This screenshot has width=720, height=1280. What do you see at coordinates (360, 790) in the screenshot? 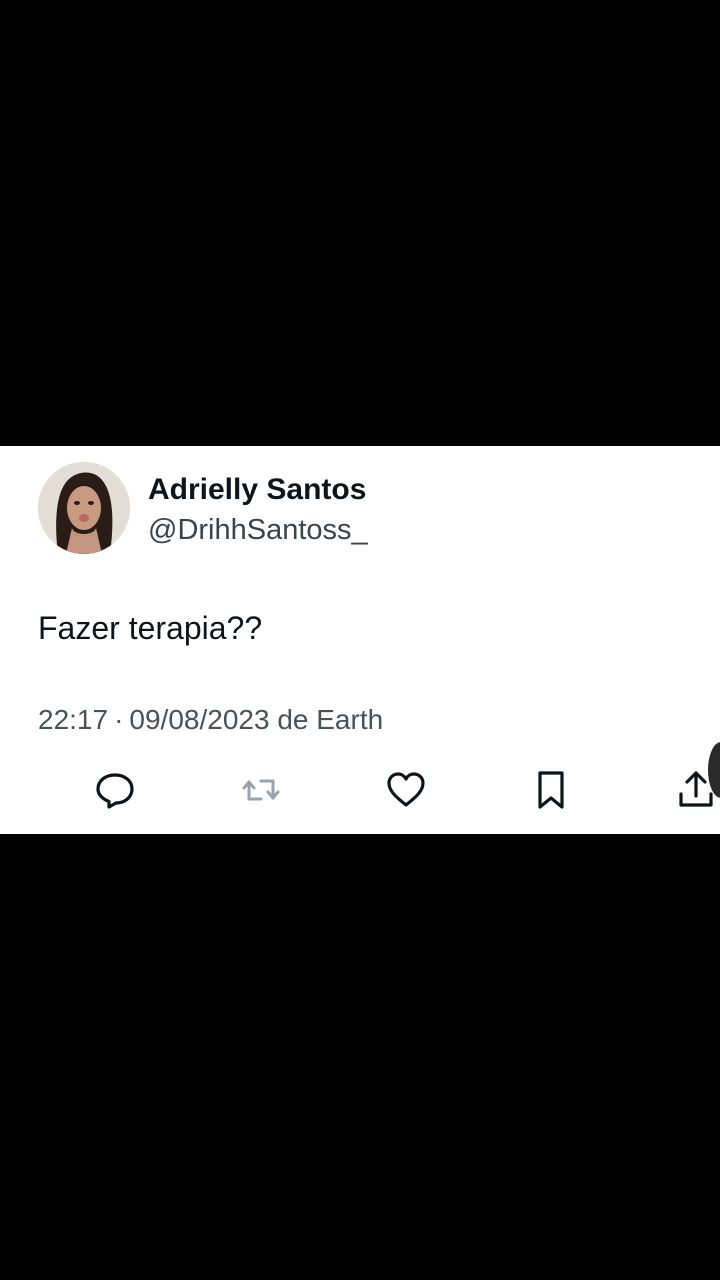
I see `action-bar` at bounding box center [360, 790].